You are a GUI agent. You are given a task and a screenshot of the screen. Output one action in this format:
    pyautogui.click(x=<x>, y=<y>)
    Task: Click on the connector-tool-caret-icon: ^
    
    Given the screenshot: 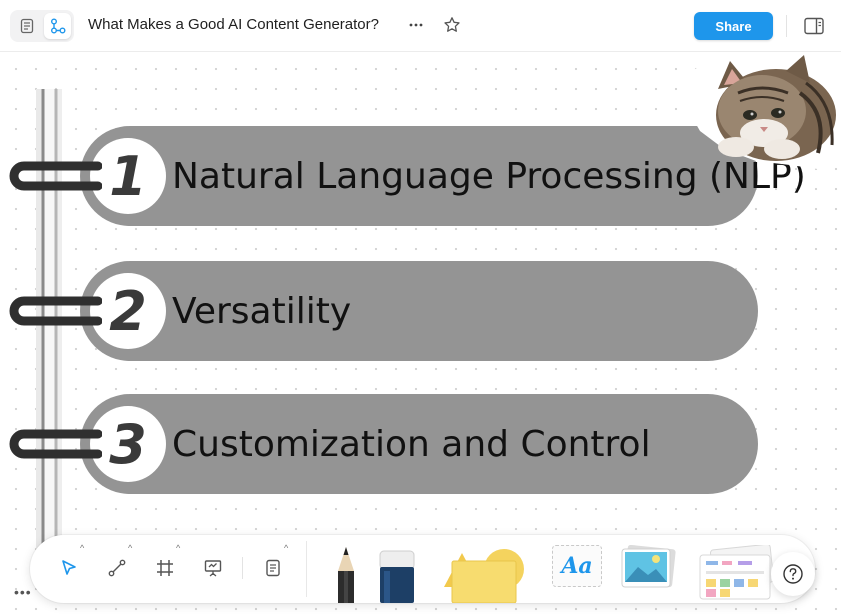 What is the action you would take?
    pyautogui.click(x=130, y=548)
    